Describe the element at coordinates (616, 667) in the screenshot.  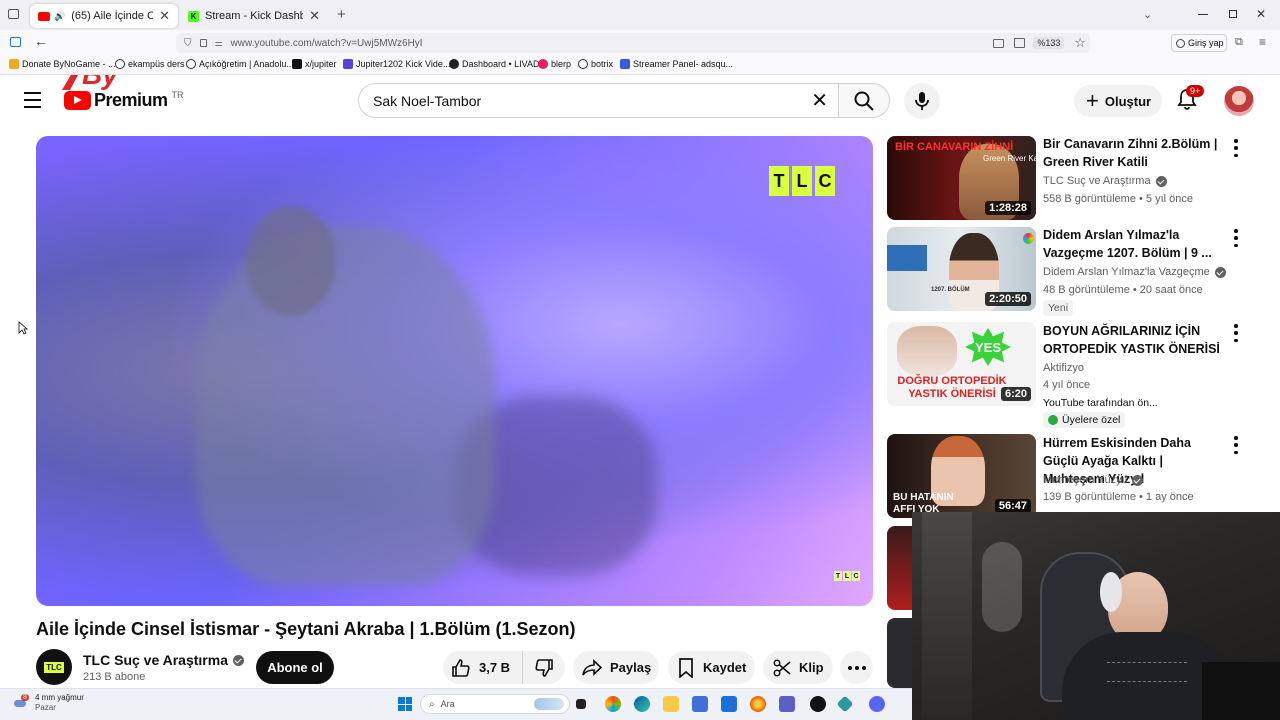
I see `share-button: Paylaş` at that location.